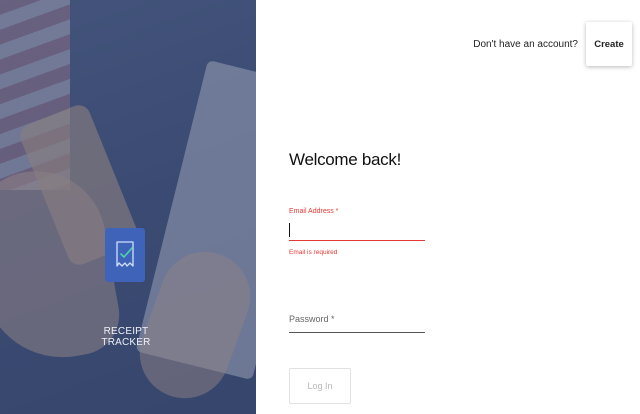  What do you see at coordinates (313, 252) in the screenshot?
I see `email-error-message: Email is required` at bounding box center [313, 252].